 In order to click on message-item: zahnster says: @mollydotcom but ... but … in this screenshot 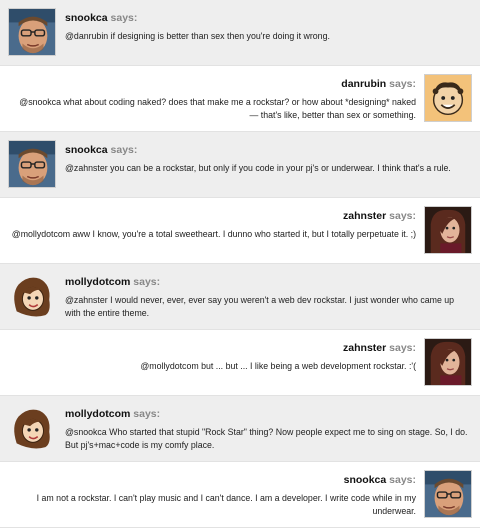, I will do `click(240, 363)`.